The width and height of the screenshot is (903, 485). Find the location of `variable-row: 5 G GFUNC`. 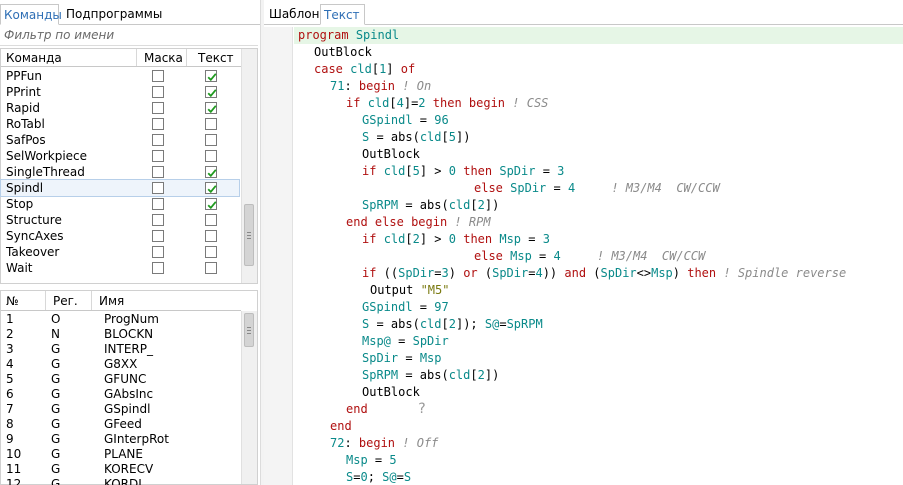

variable-row: 5 G GFUNC is located at coordinates (121, 379).